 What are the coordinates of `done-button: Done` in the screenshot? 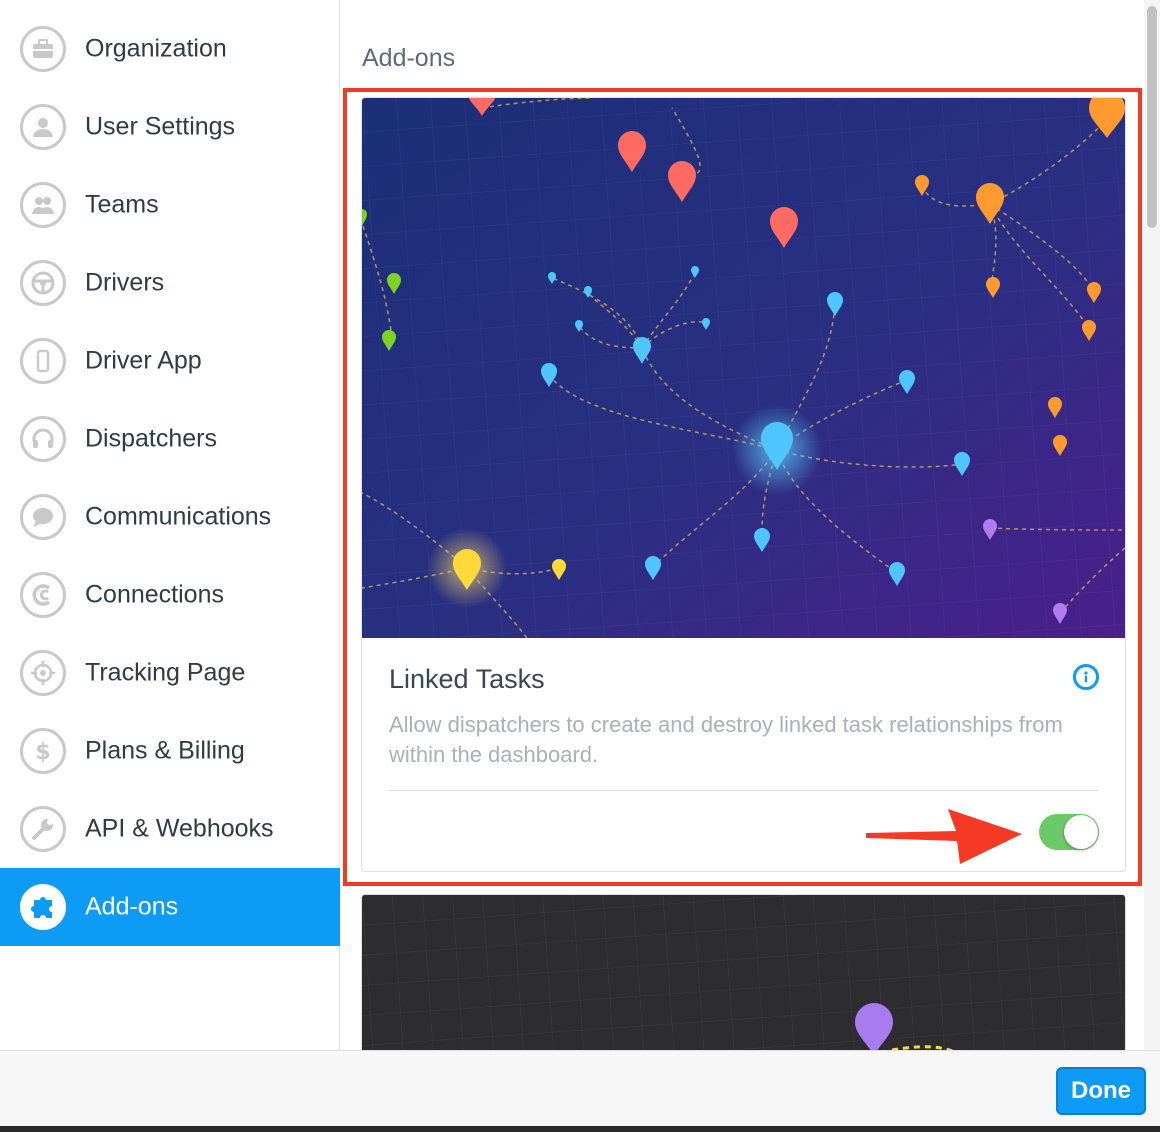 It's located at (1101, 1091).